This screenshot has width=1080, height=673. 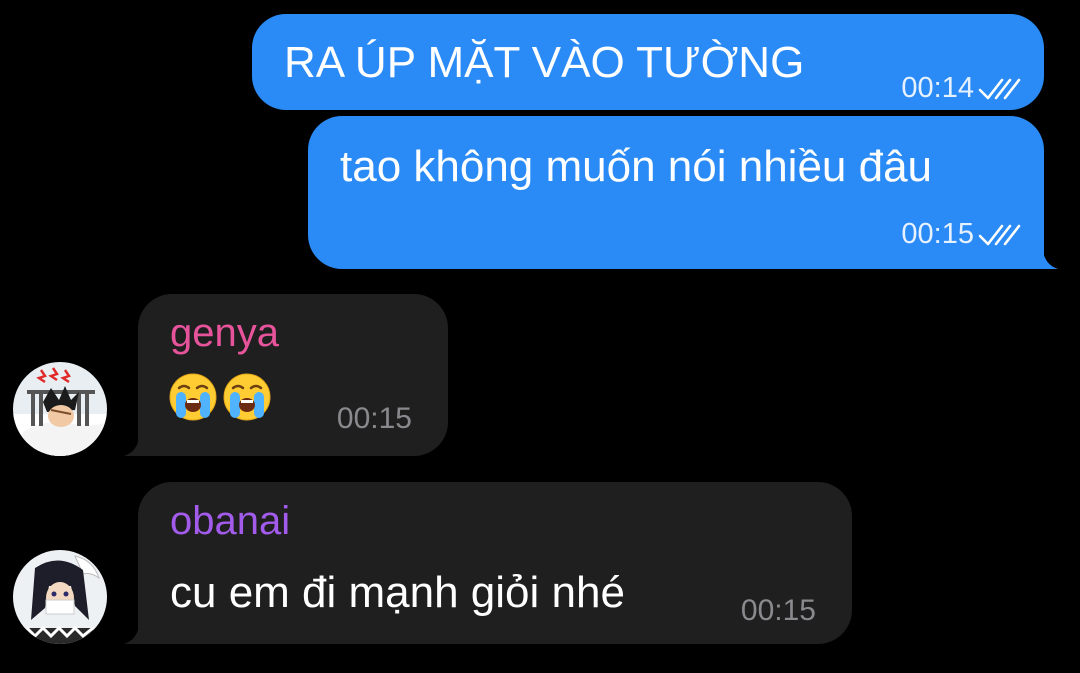 I want to click on message-meta: 00:15, so click(x=961, y=234).